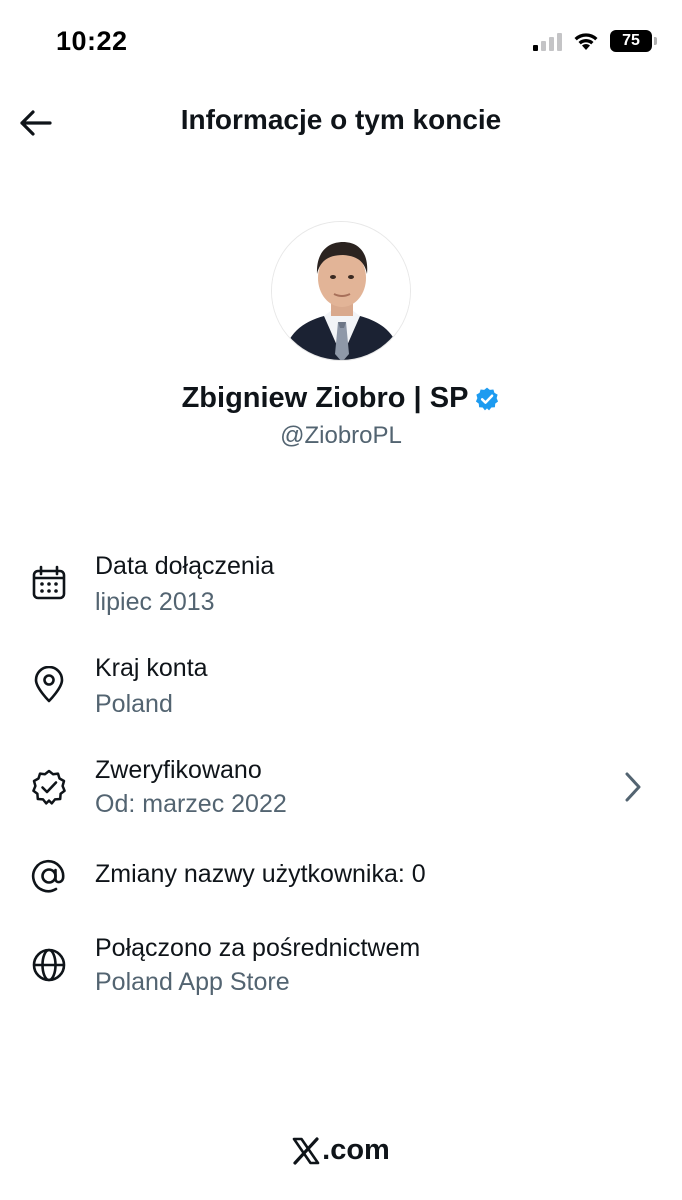 The width and height of the screenshot is (682, 1200). What do you see at coordinates (192, 982) in the screenshot?
I see `detail-value: Poland App Store` at bounding box center [192, 982].